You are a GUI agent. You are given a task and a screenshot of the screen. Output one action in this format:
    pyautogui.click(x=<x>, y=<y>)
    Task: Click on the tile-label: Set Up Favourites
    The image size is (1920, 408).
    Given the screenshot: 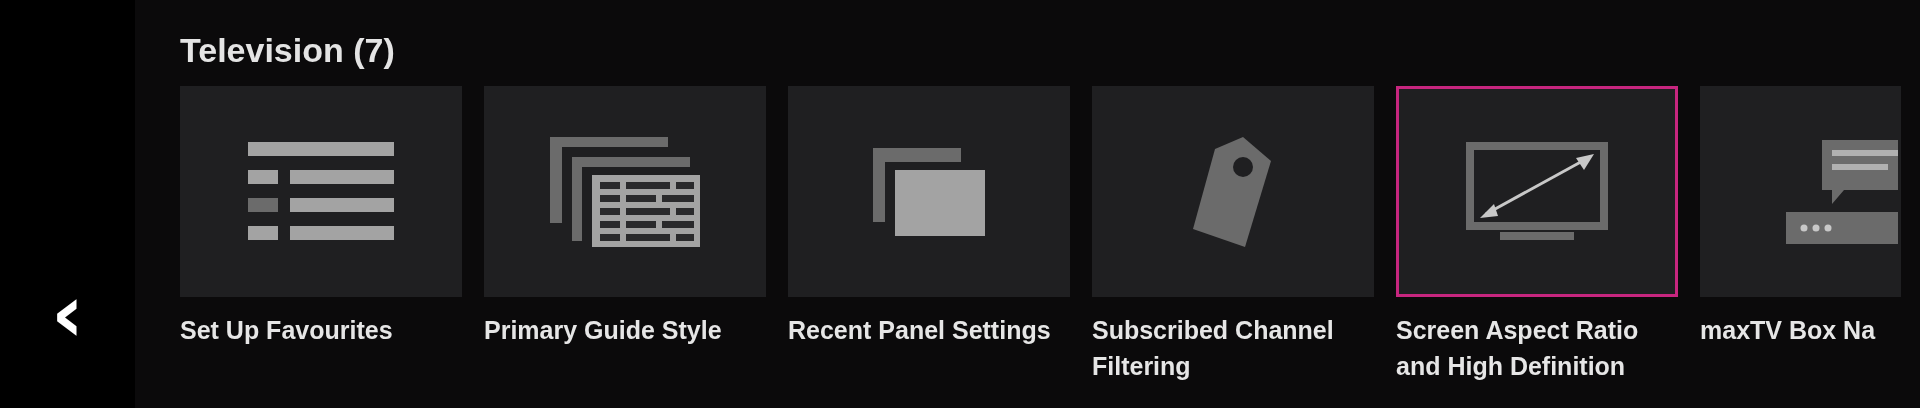 What is the action you would take?
    pyautogui.click(x=287, y=330)
    